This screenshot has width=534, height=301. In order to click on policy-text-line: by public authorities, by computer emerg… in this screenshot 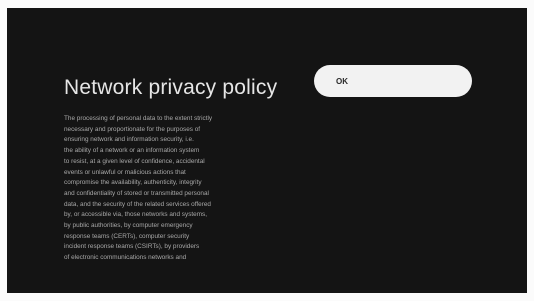, I will do `click(128, 226)`.